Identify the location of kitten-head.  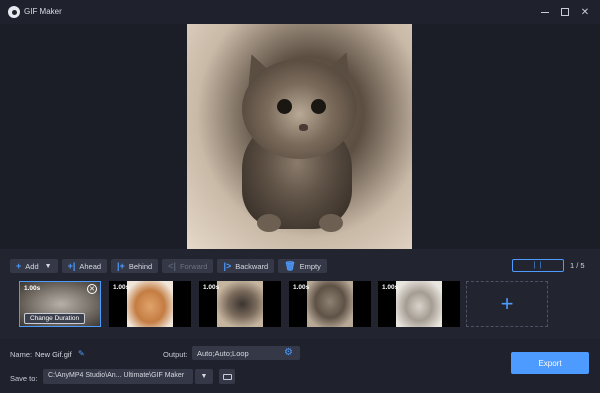
(299, 109).